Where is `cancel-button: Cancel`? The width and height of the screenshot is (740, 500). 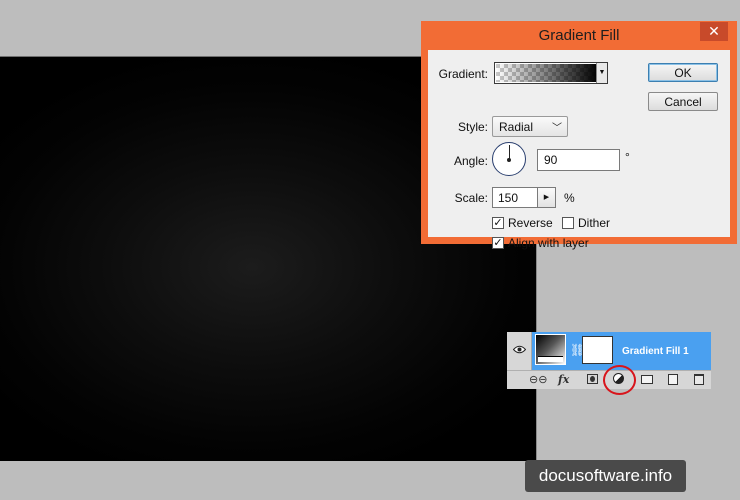
cancel-button: Cancel is located at coordinates (683, 101).